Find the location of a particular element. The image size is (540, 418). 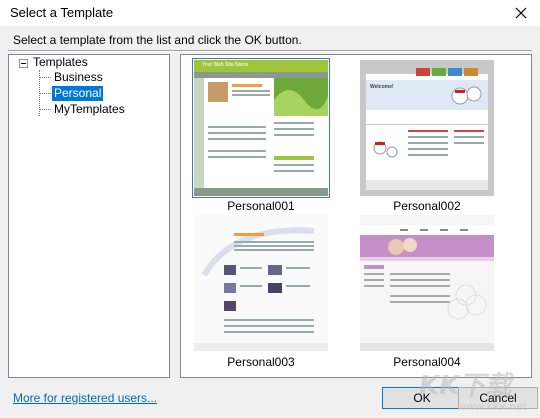

tree-item-mytemplates: MyTemplates is located at coordinates (89, 109).